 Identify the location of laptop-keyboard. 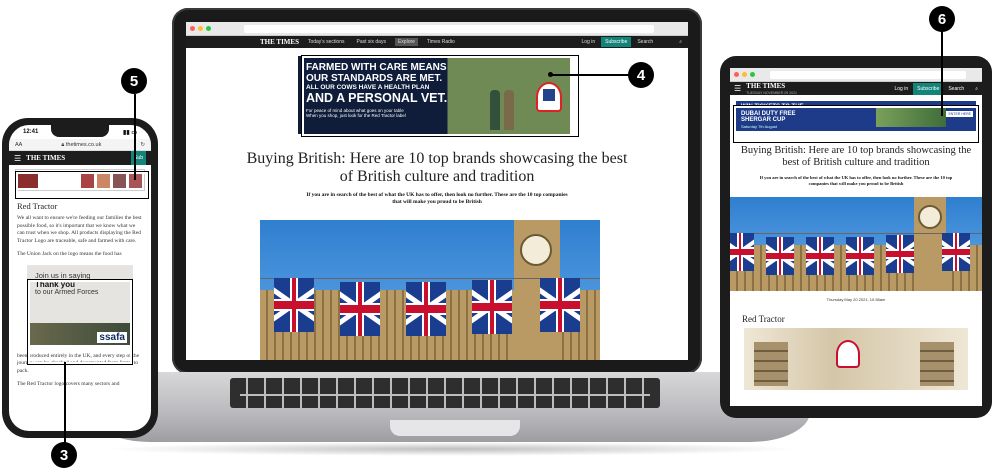
(445, 393).